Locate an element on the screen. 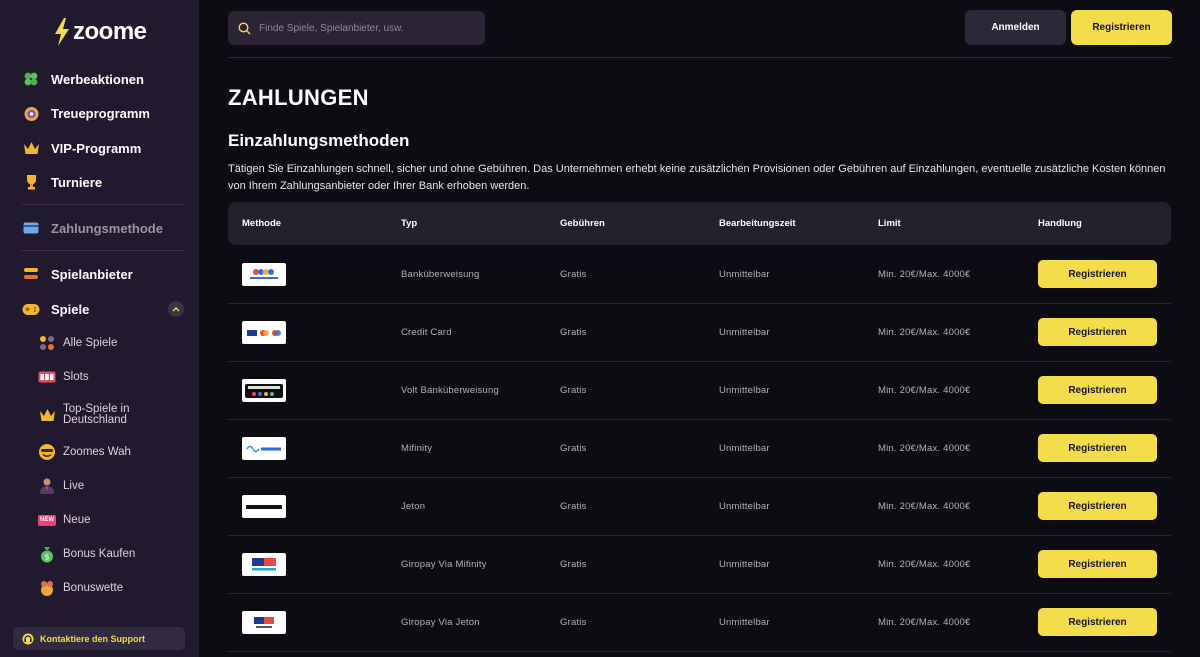  card-icon is located at coordinates (31, 228).